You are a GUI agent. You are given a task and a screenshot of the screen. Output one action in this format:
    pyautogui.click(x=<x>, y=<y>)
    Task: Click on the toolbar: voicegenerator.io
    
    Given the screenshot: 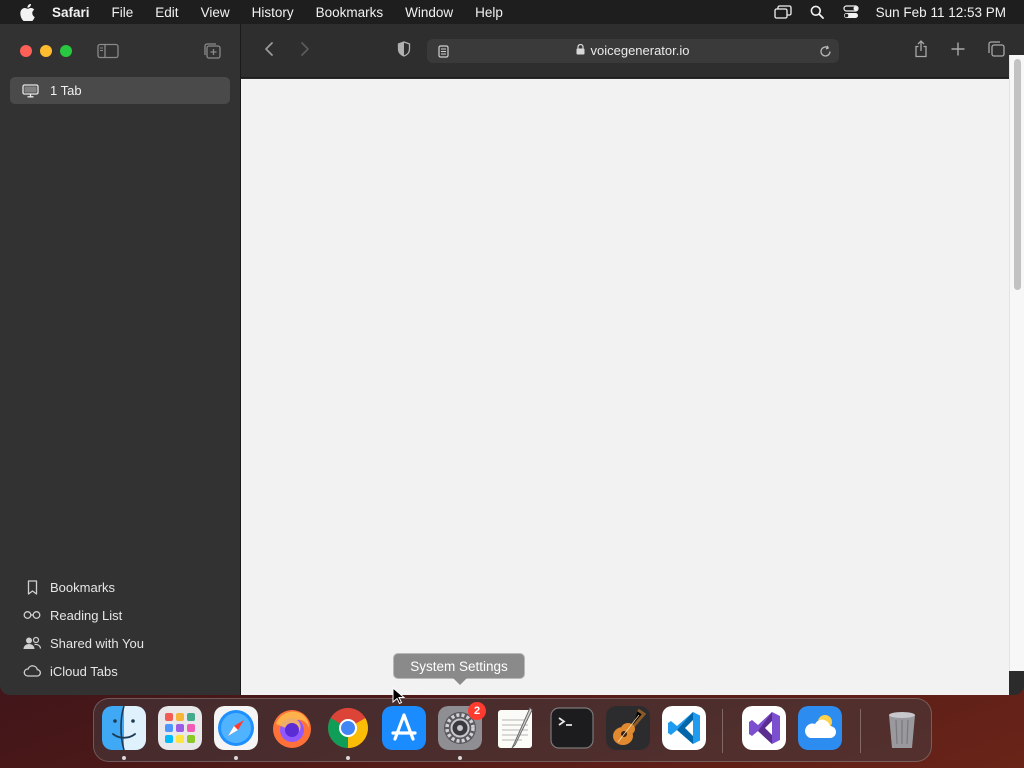 What is the action you would take?
    pyautogui.click(x=632, y=51)
    